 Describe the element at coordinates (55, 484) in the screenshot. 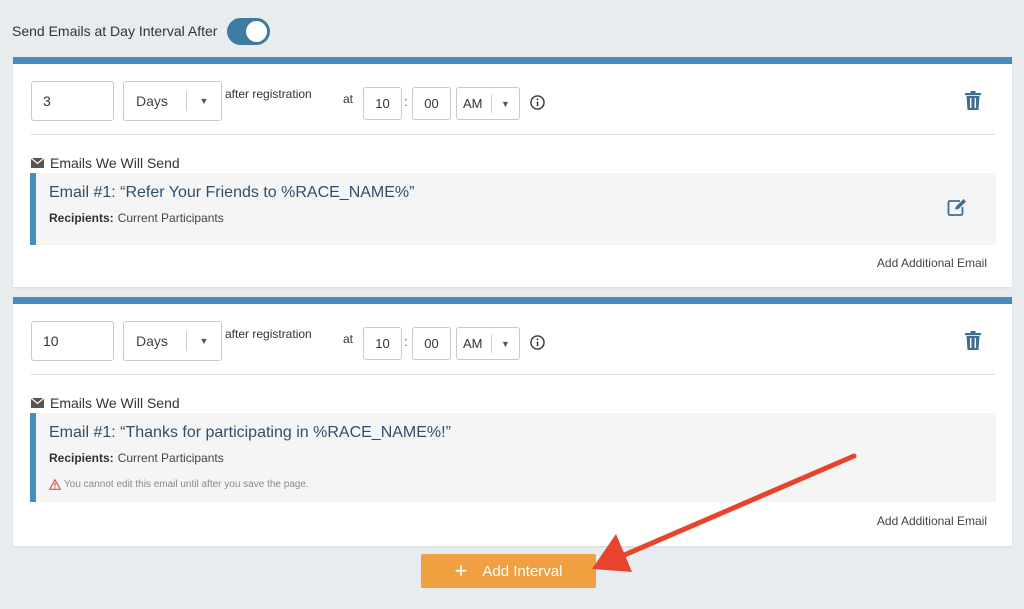

I see `warning-icon` at that location.